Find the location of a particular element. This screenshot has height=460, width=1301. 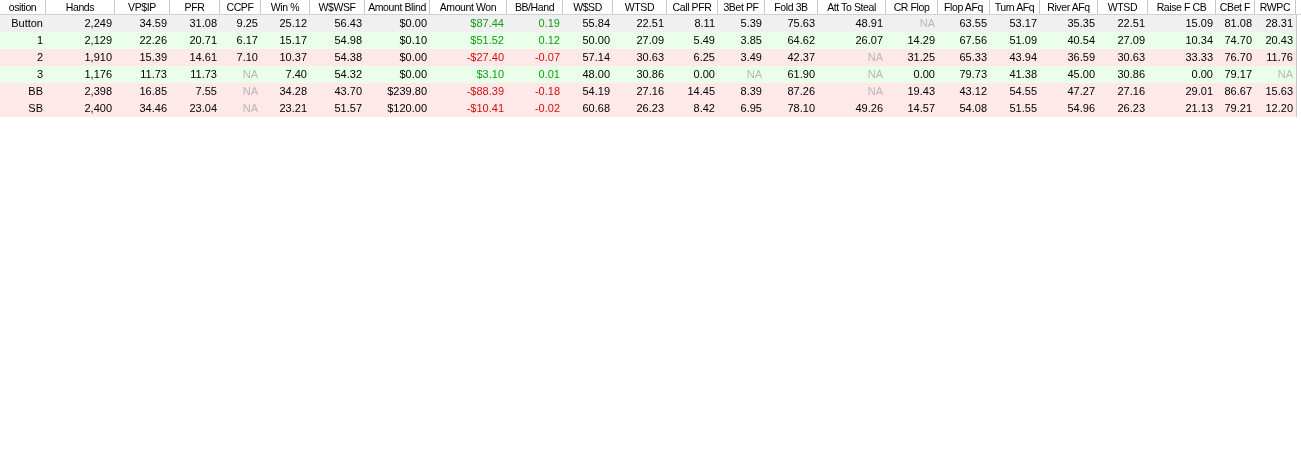

table-cell-text: 14.61 is located at coordinates (203, 57).